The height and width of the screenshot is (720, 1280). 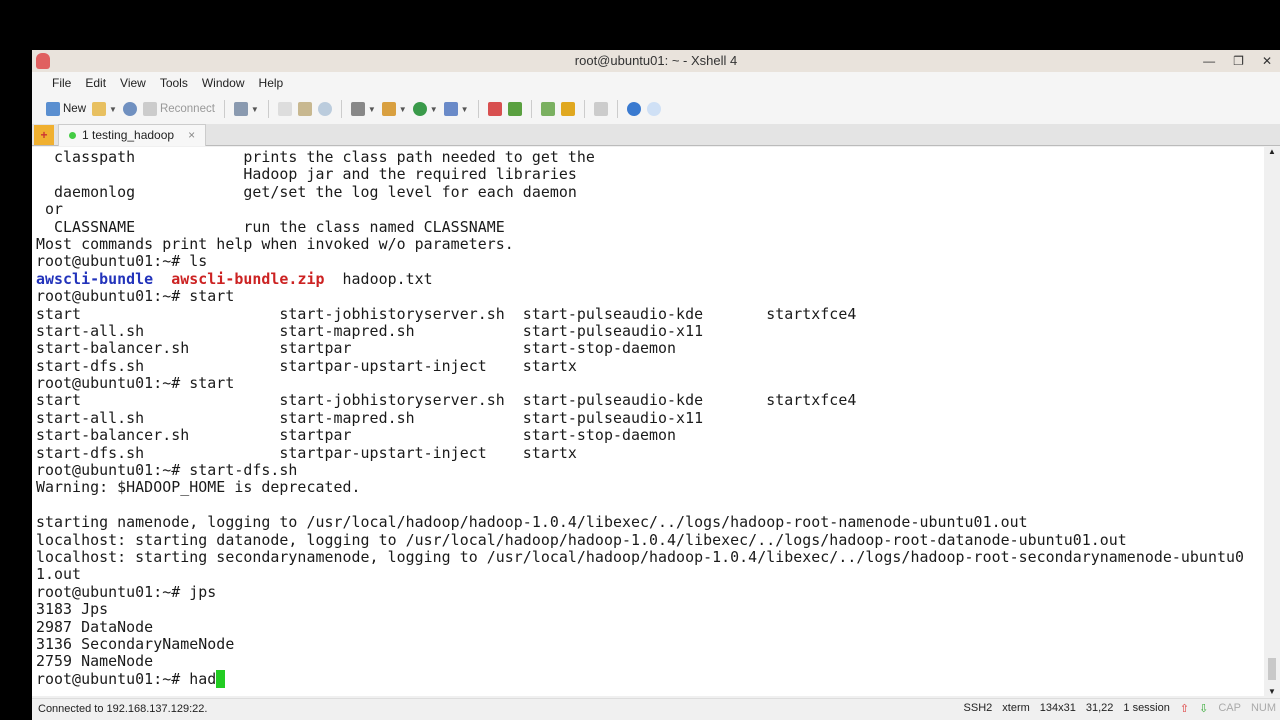 What do you see at coordinates (270, 226) in the screenshot?
I see `terminal-text: CLASSNAME run the class named CLASSNAME` at bounding box center [270, 226].